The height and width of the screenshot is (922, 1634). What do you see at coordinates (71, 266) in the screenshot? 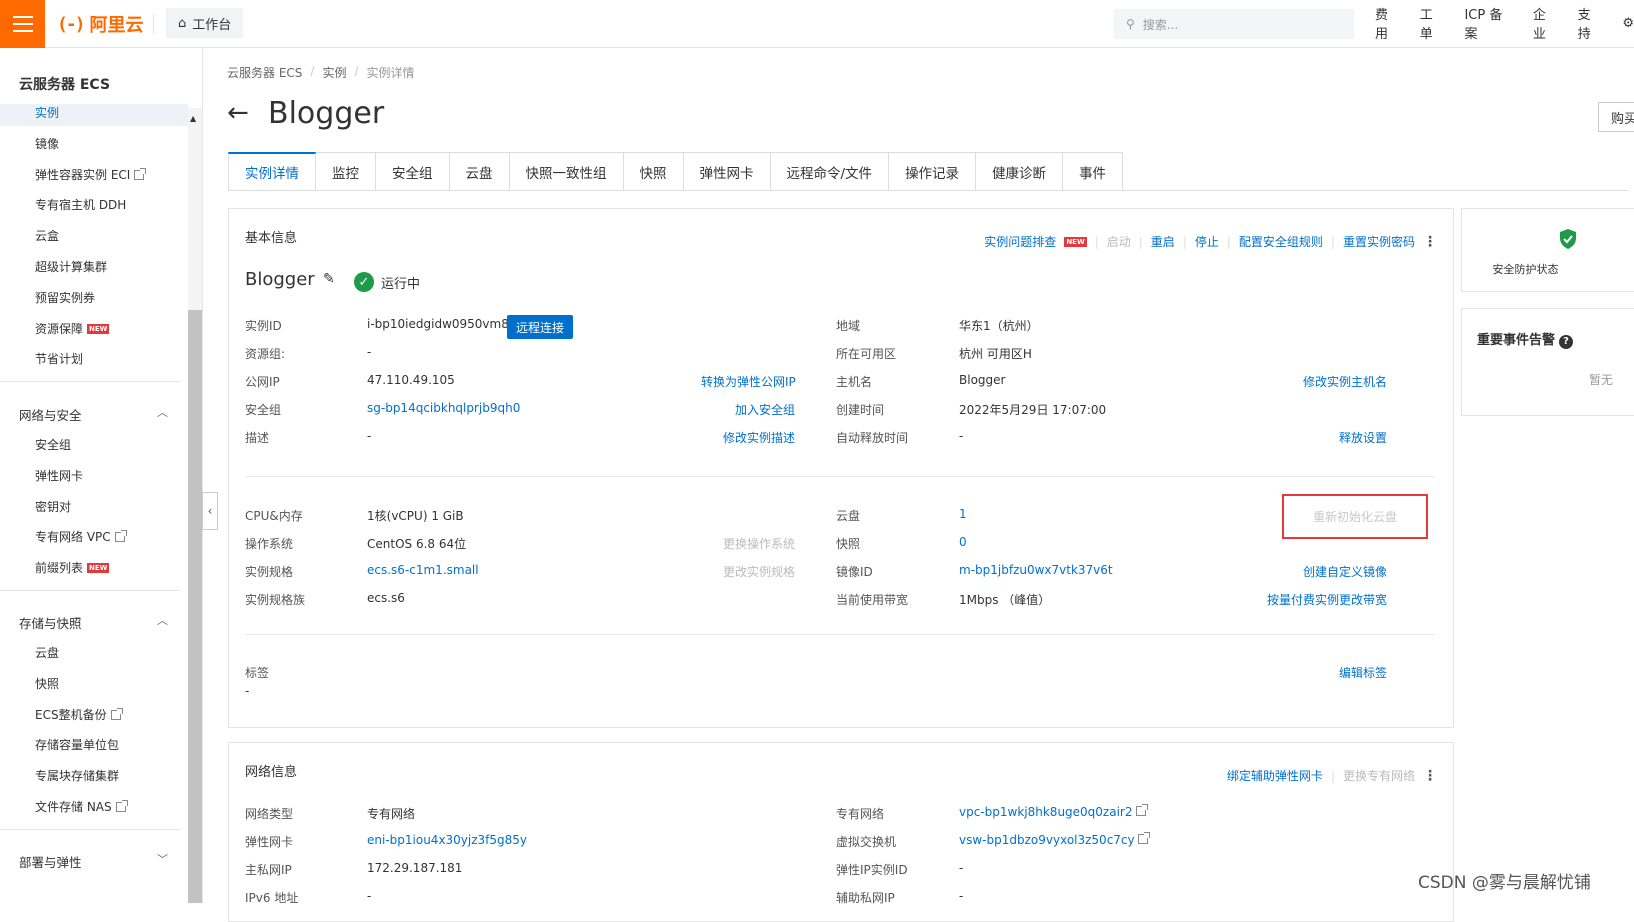
I see `sidebar-item-scc: 超级计算集群` at bounding box center [71, 266].